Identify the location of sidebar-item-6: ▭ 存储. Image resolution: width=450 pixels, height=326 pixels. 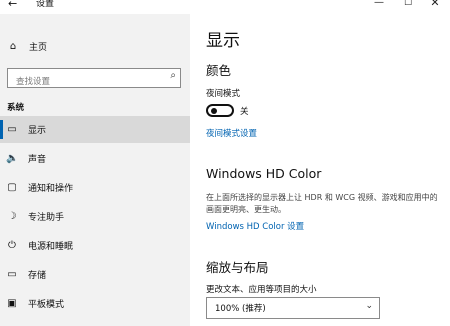
(95, 274).